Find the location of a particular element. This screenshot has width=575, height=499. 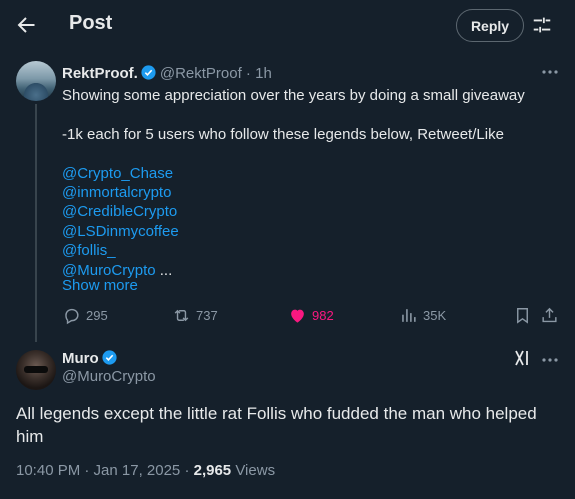

tune-icon is located at coordinates (542, 25).